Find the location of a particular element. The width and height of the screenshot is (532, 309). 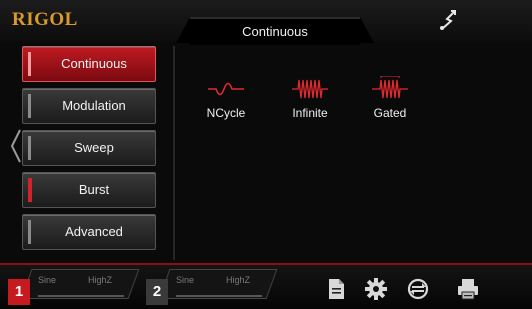

chevron-left-icon is located at coordinates (16, 146).